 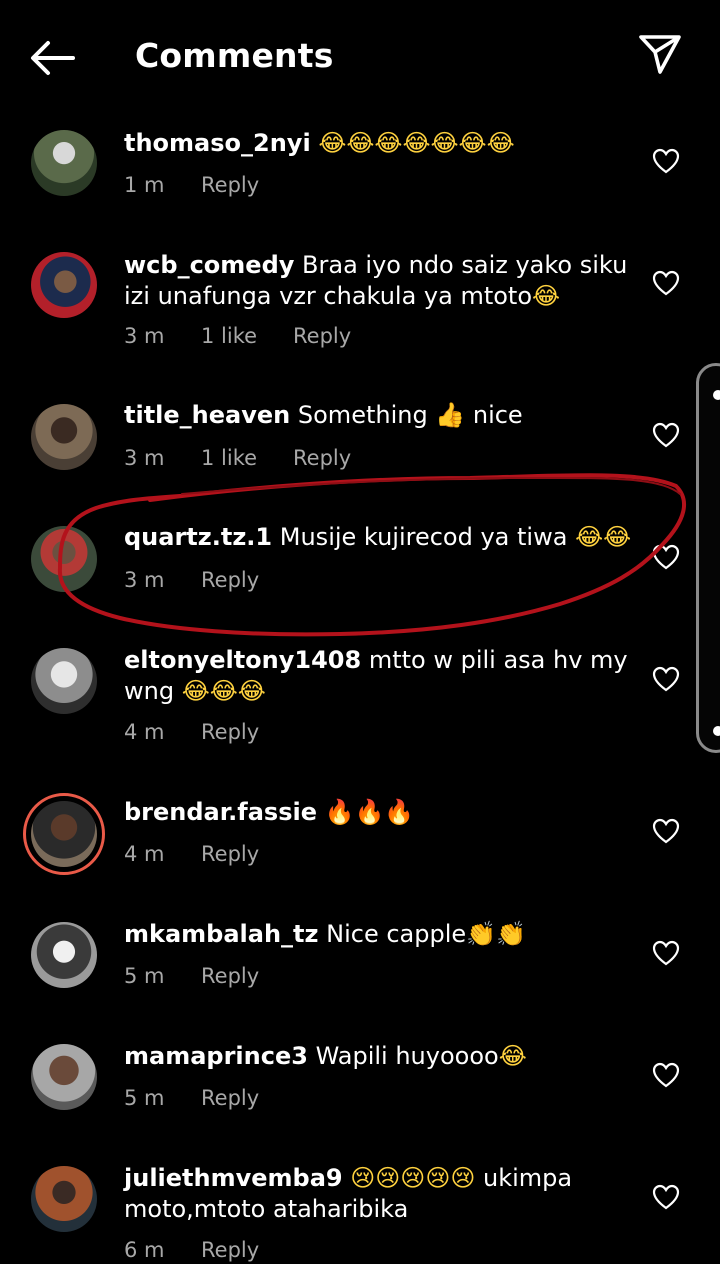 What do you see at coordinates (209, 265) in the screenshot?
I see `comment-username: wcb_comedy` at bounding box center [209, 265].